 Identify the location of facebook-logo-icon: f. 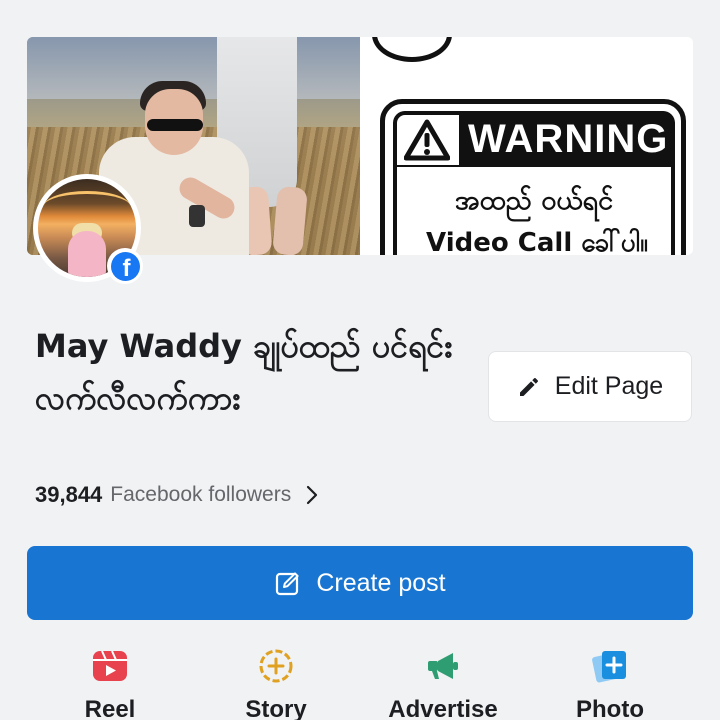
(125, 266).